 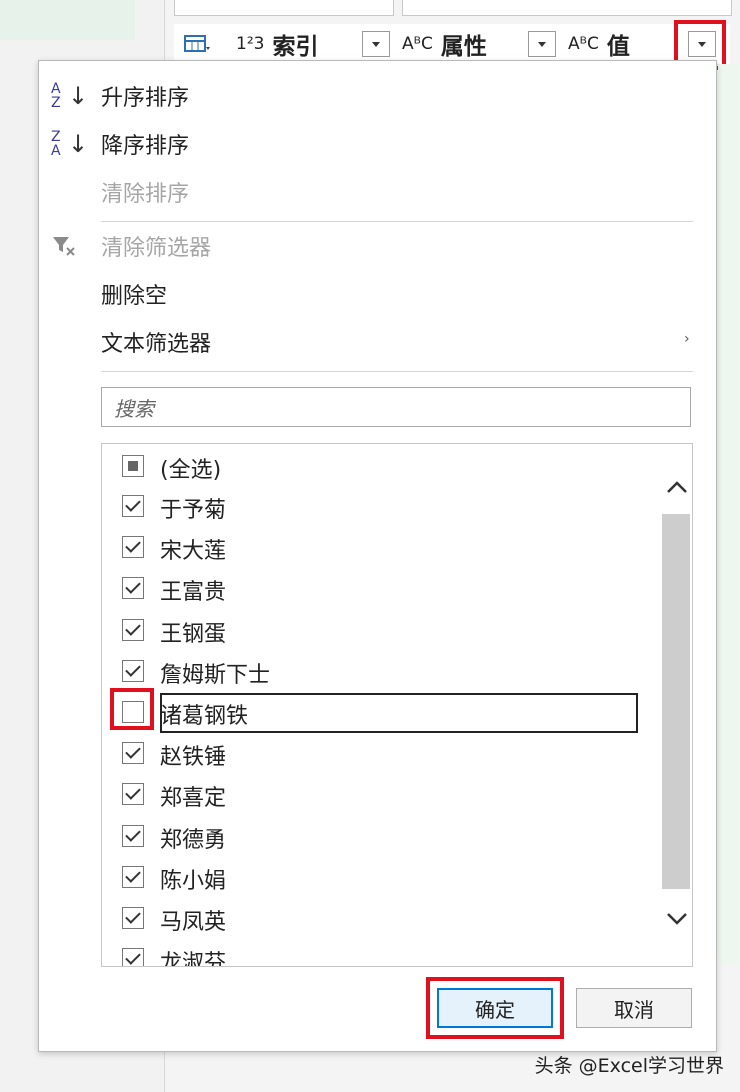 I want to click on list-item: 于予菊, so click(x=382, y=507).